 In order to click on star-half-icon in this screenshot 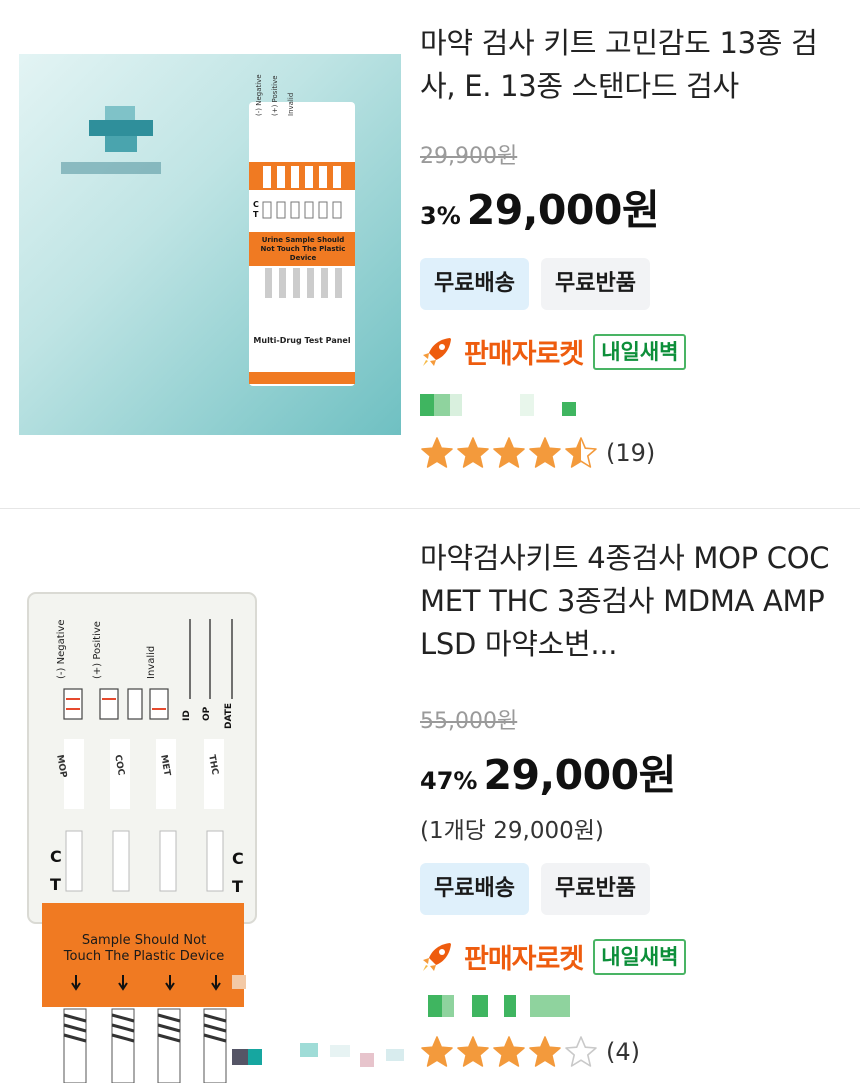, I will do `click(581, 452)`.